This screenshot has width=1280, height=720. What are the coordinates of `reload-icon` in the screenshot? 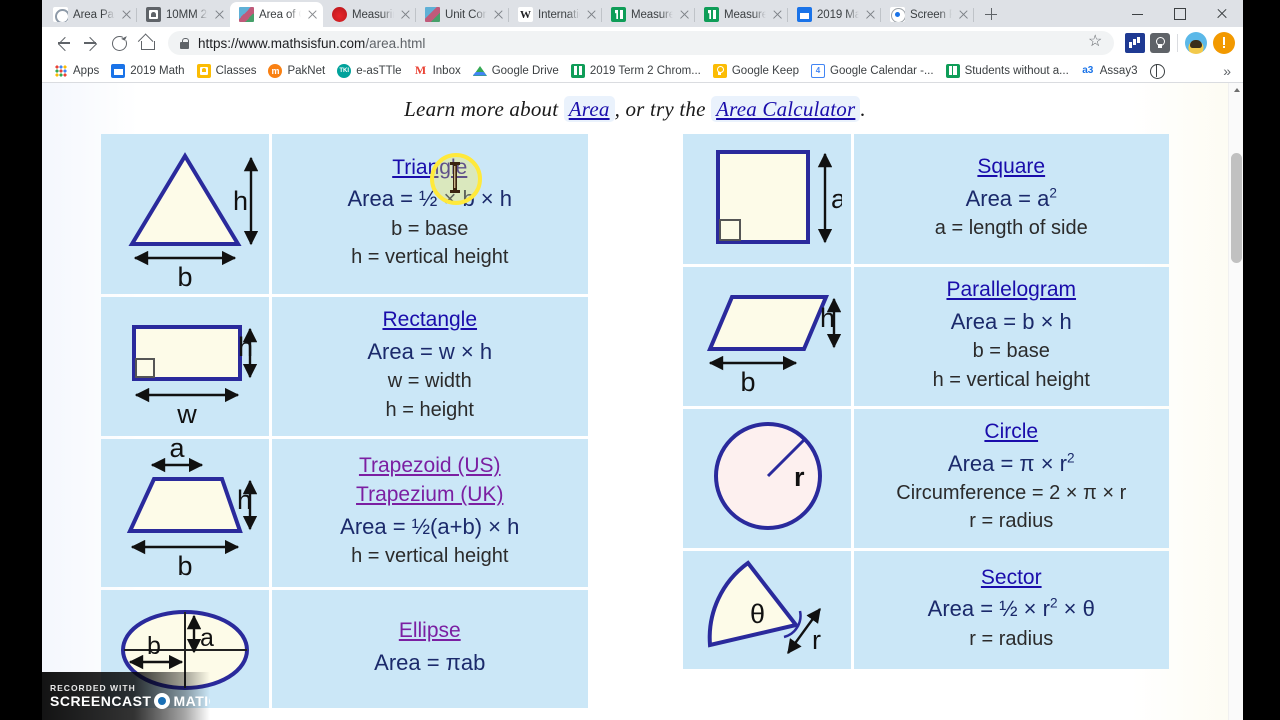 It's located at (119, 43).